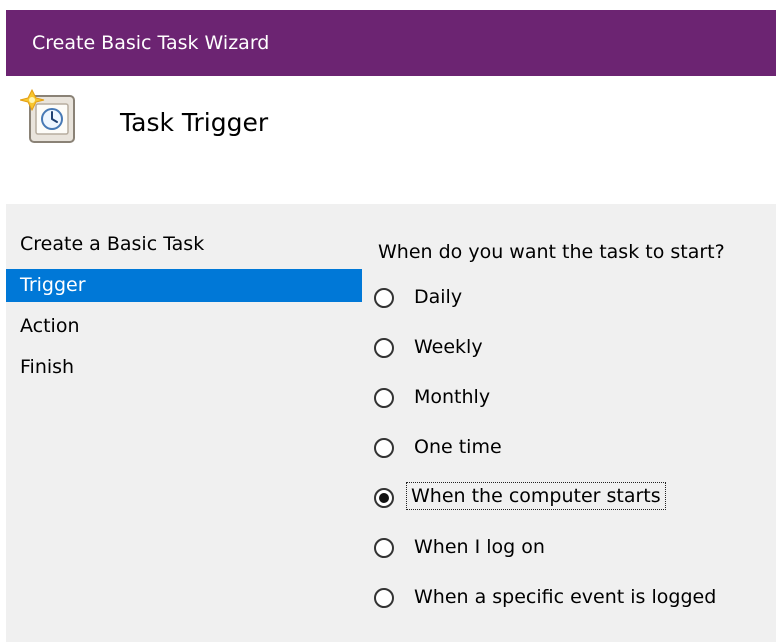 The height and width of the screenshot is (642, 776). Describe the element at coordinates (184, 244) in the screenshot. I see `step-create-basic-task: Create a Basic Task` at that location.